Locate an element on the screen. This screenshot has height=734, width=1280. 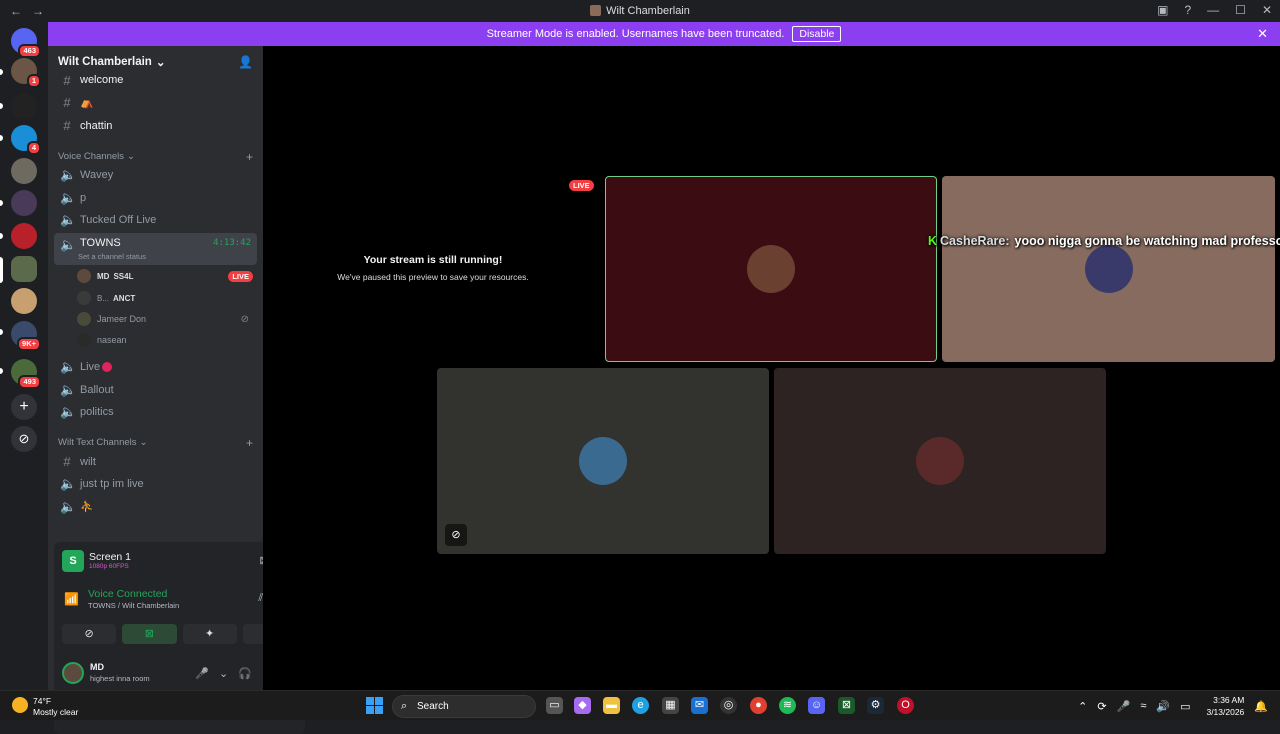
channel-chattin: # chattin is located at coordinates (155, 125).